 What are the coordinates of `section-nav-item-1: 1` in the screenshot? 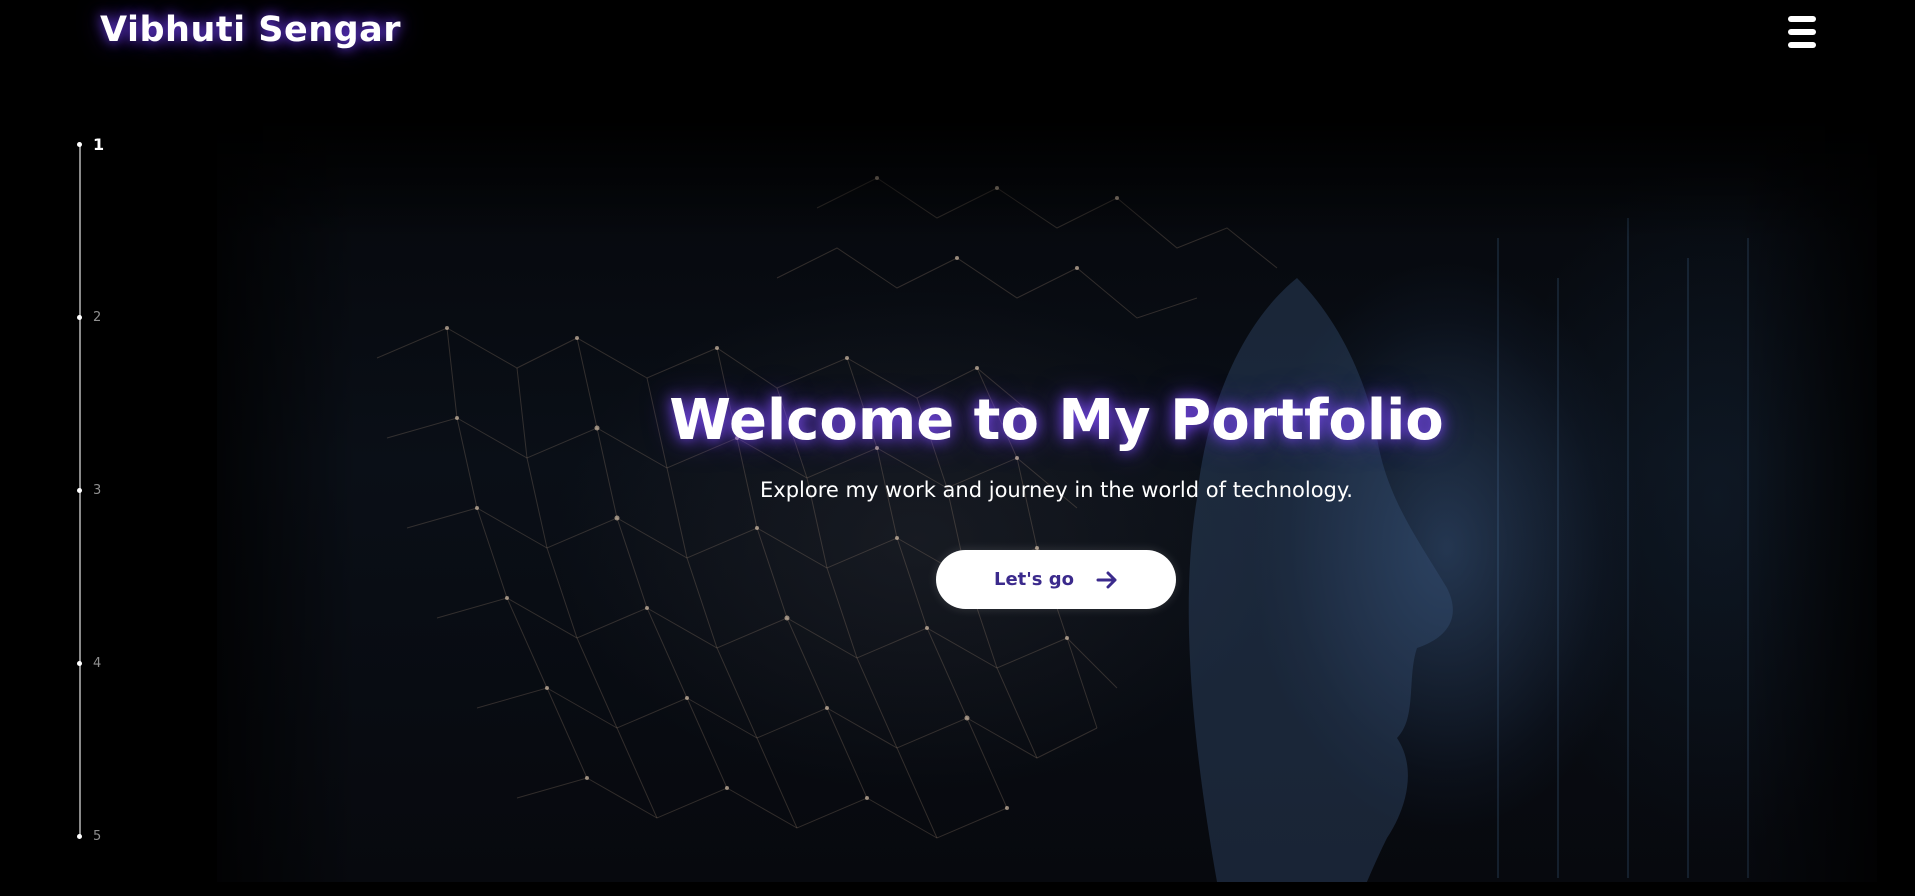 It's located at (98, 144).